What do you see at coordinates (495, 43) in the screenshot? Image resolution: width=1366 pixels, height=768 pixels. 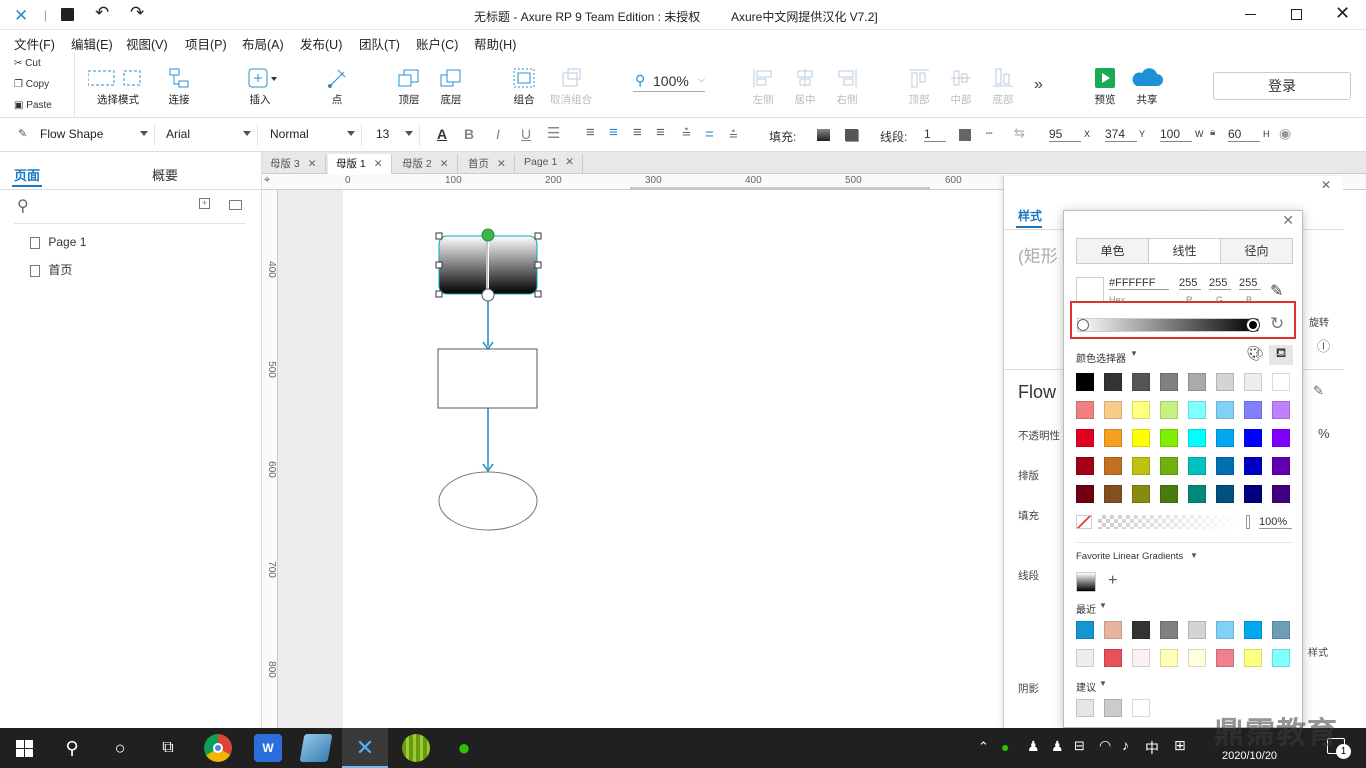 I see `menu-help: 帮助(H)` at bounding box center [495, 43].